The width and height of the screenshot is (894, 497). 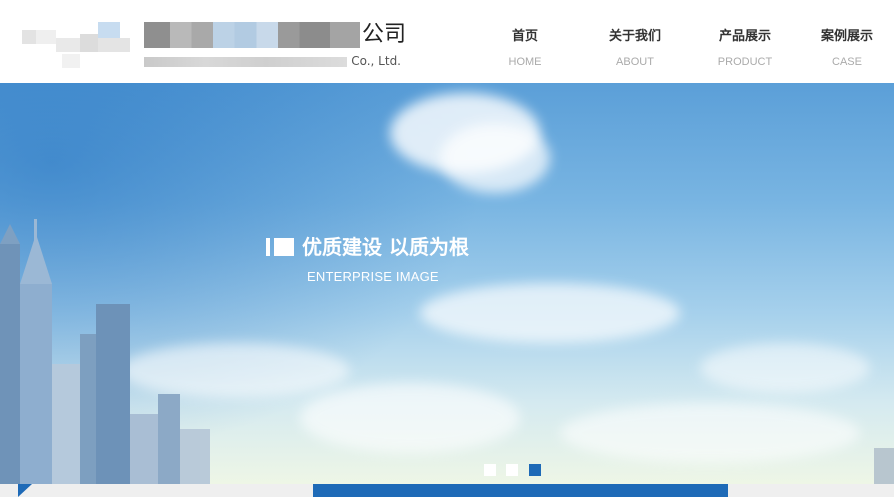 What do you see at coordinates (373, 276) in the screenshot?
I see `banner-subtitle: ENTERPRISE IMAGE` at bounding box center [373, 276].